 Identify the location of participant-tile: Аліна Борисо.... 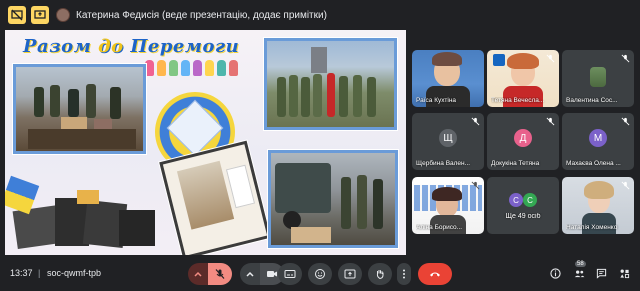
(448, 205).